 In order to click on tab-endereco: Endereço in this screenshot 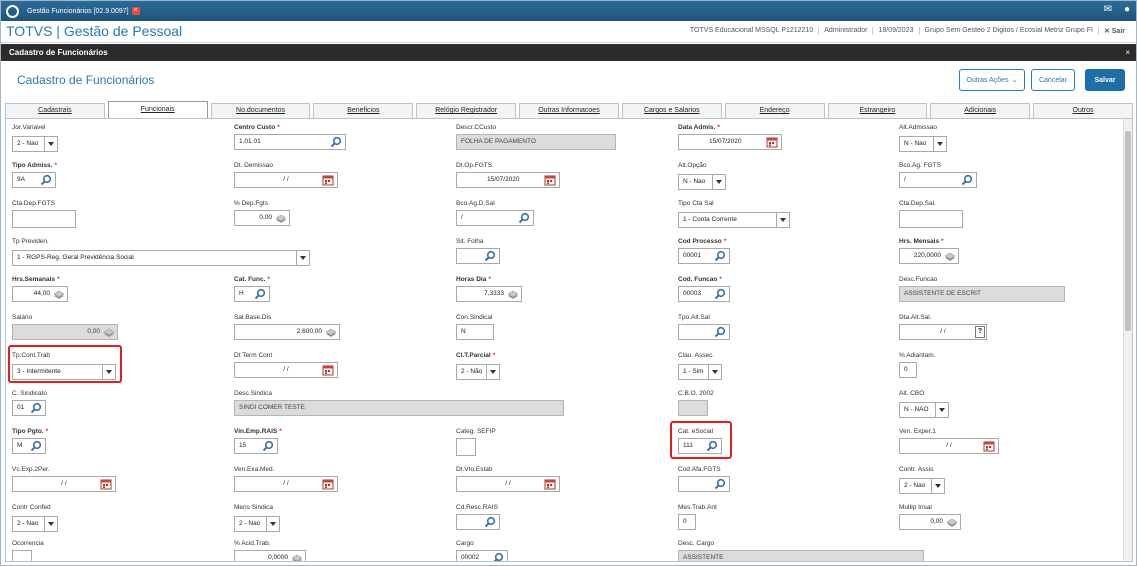, I will do `click(774, 110)`.